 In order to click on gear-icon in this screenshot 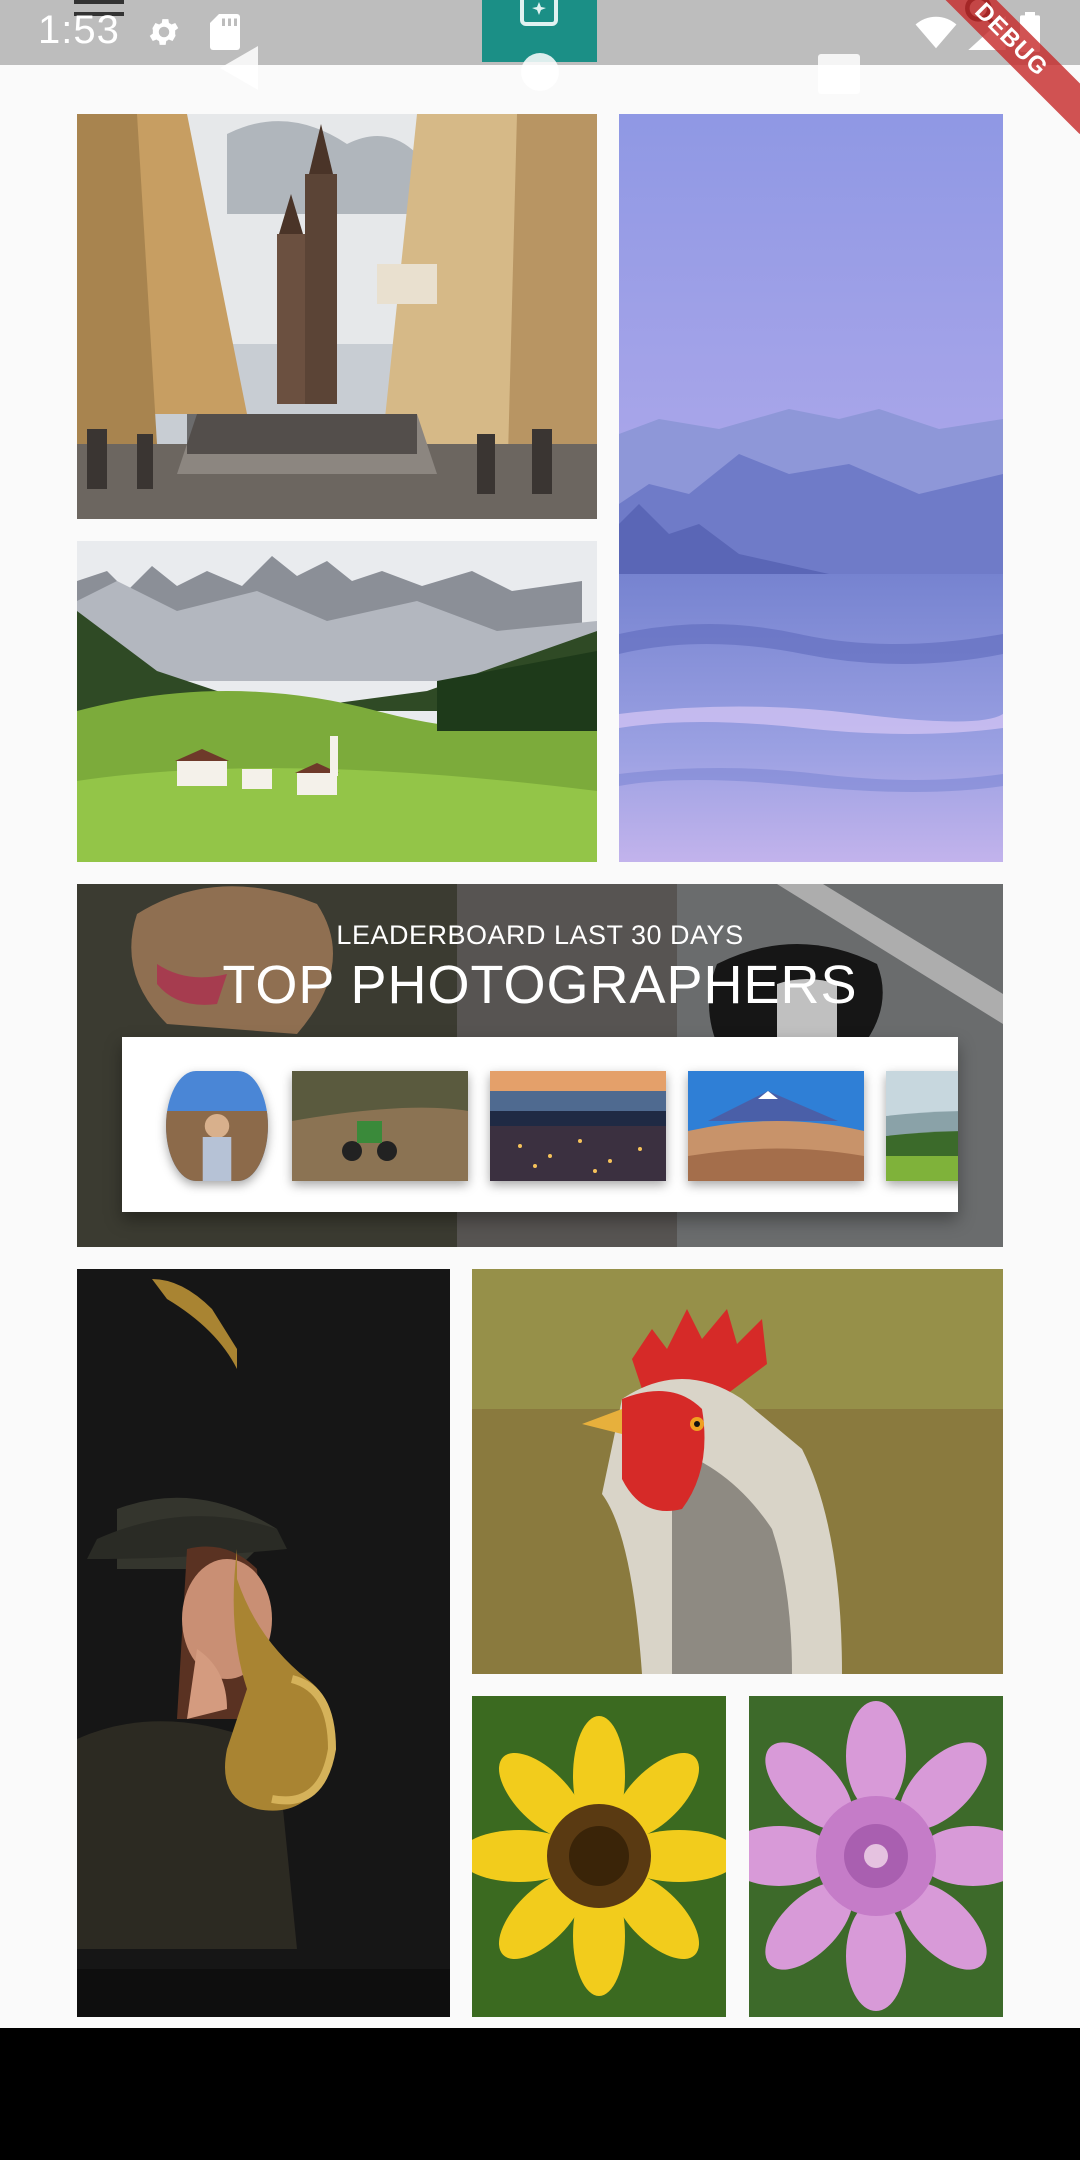, I will do `click(164, 34)`.